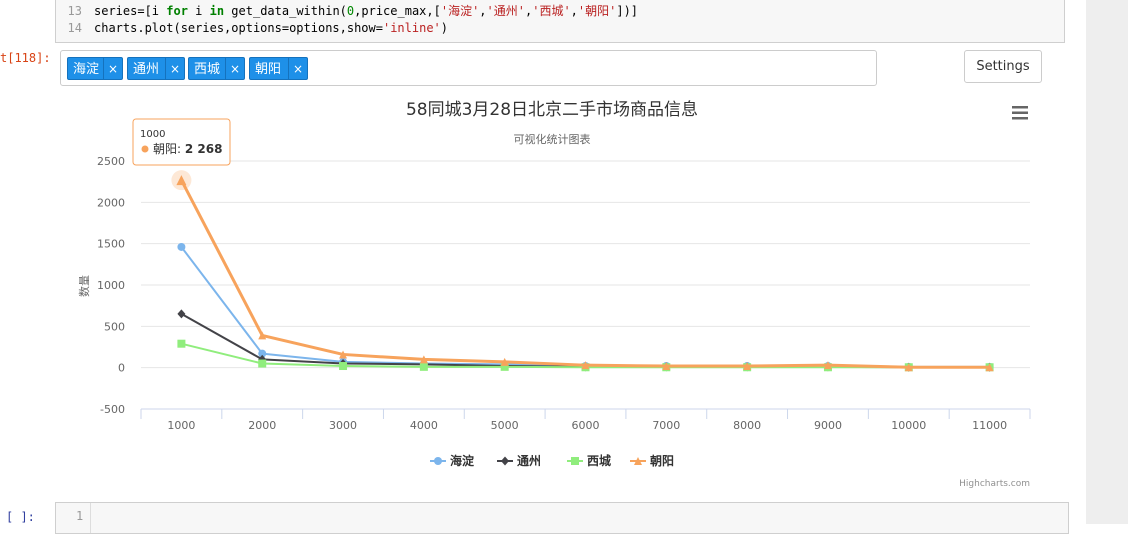 The height and width of the screenshot is (534, 1128). Describe the element at coordinates (585, 341) in the screenshot. I see `series-line` at that location.